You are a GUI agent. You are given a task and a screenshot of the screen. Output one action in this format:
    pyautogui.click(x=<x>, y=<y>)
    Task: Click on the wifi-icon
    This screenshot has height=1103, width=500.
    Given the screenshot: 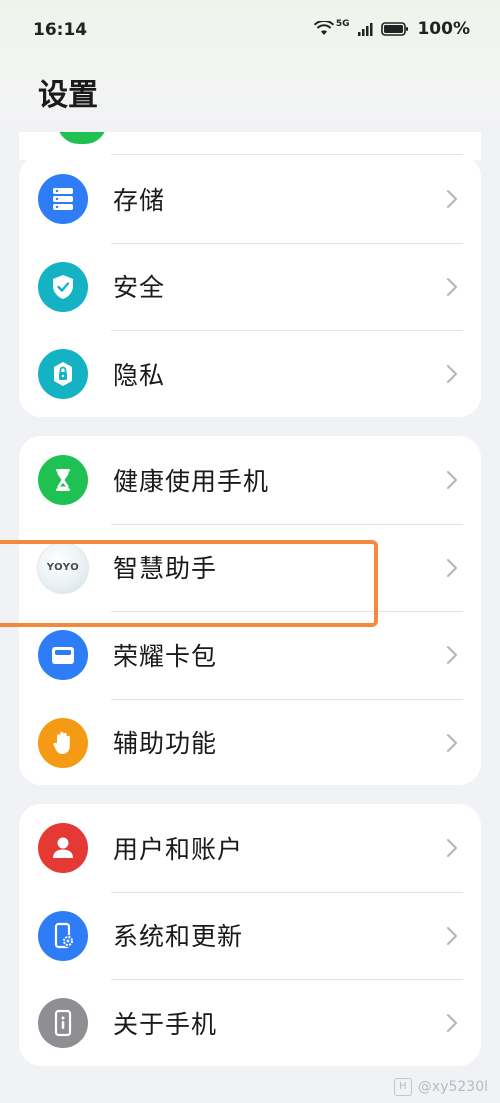 What is the action you would take?
    pyautogui.click(x=323, y=28)
    